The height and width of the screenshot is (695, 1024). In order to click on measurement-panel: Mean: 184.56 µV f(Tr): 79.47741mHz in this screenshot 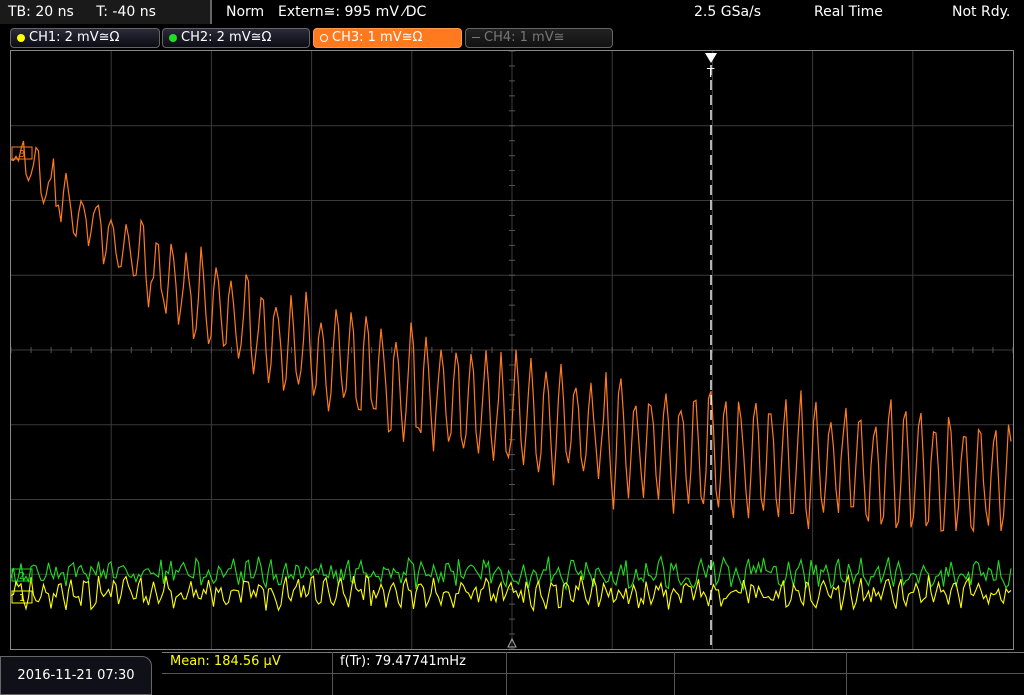, I will do `click(593, 673)`.